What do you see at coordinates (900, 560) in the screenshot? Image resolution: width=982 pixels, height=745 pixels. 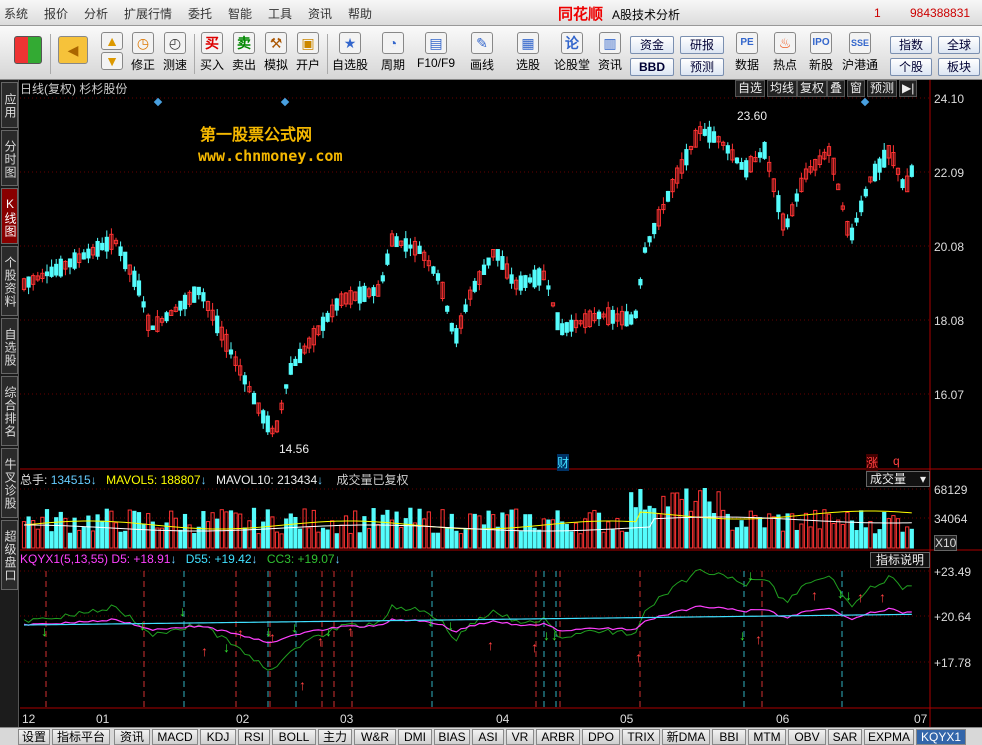 I see `indicator-help-button: 指标说明` at bounding box center [900, 560].